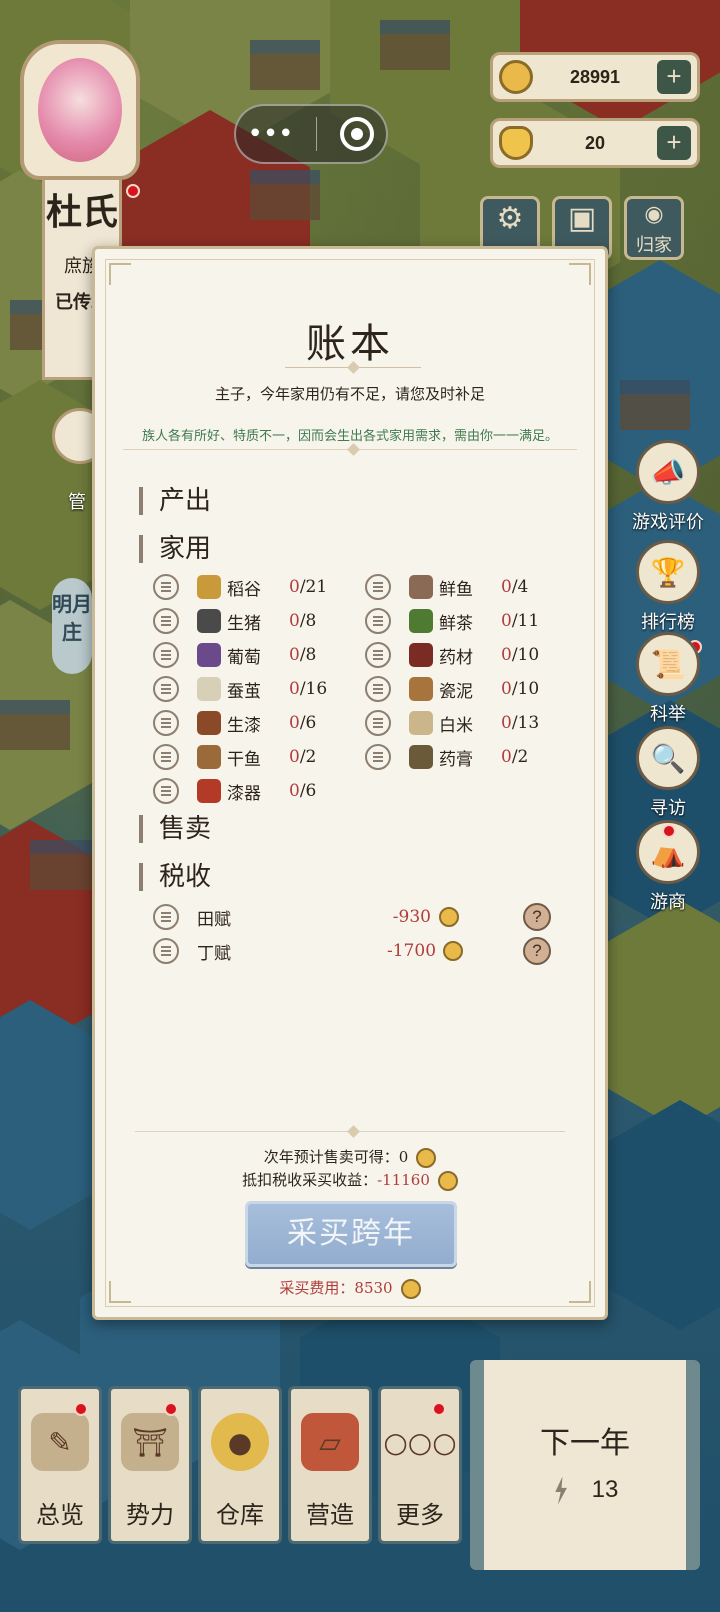 The image size is (720, 1612). What do you see at coordinates (674, 143) in the screenshot?
I see `add-ingots-button: +` at bounding box center [674, 143].